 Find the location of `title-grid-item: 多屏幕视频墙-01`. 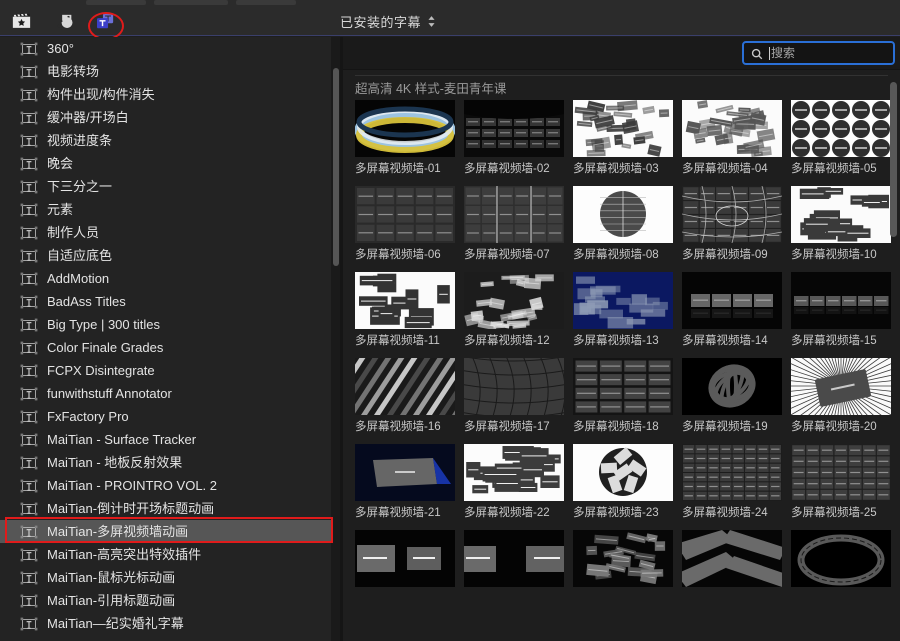

title-grid-item: 多屏幕视频墙-01 is located at coordinates (405, 138).